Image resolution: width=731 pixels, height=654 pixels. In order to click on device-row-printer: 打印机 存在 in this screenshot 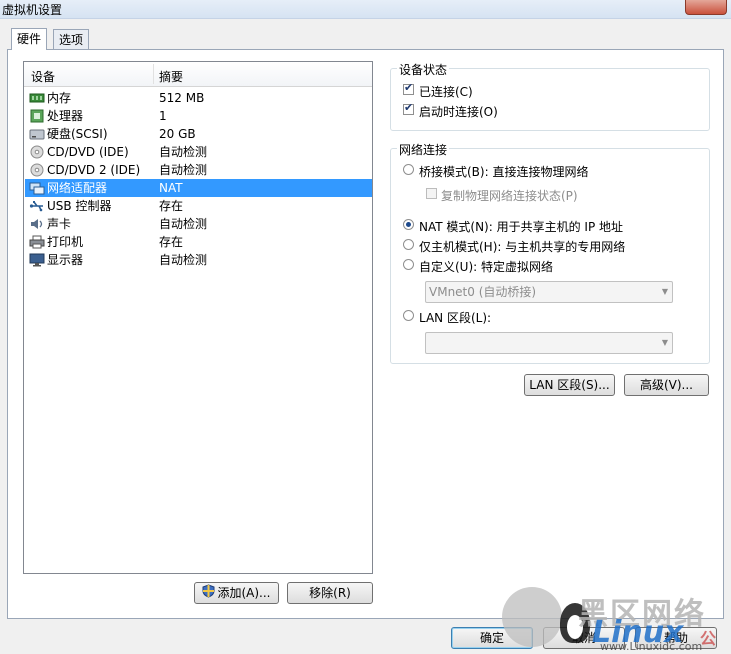, I will do `click(198, 242)`.